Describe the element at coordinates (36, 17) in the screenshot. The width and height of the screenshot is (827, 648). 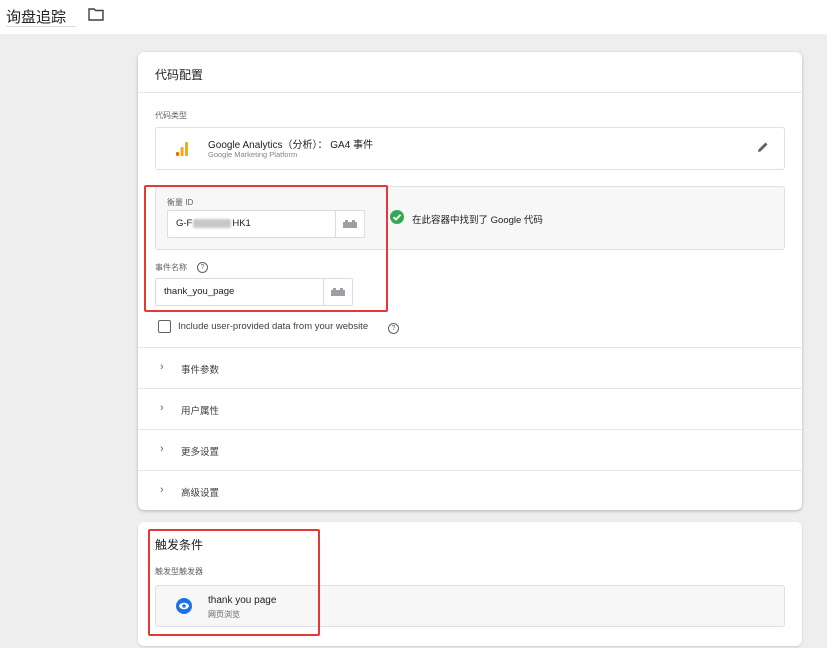
I see `page-title: 询盘追踪` at that location.